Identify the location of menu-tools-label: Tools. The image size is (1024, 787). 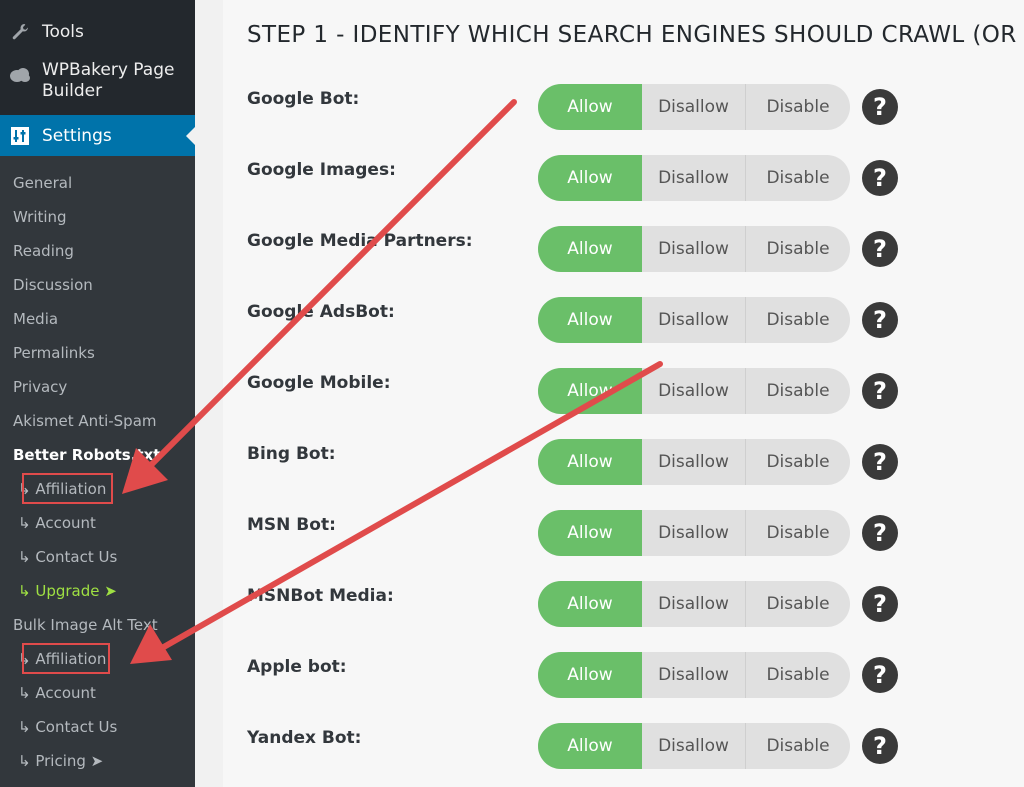
(63, 32).